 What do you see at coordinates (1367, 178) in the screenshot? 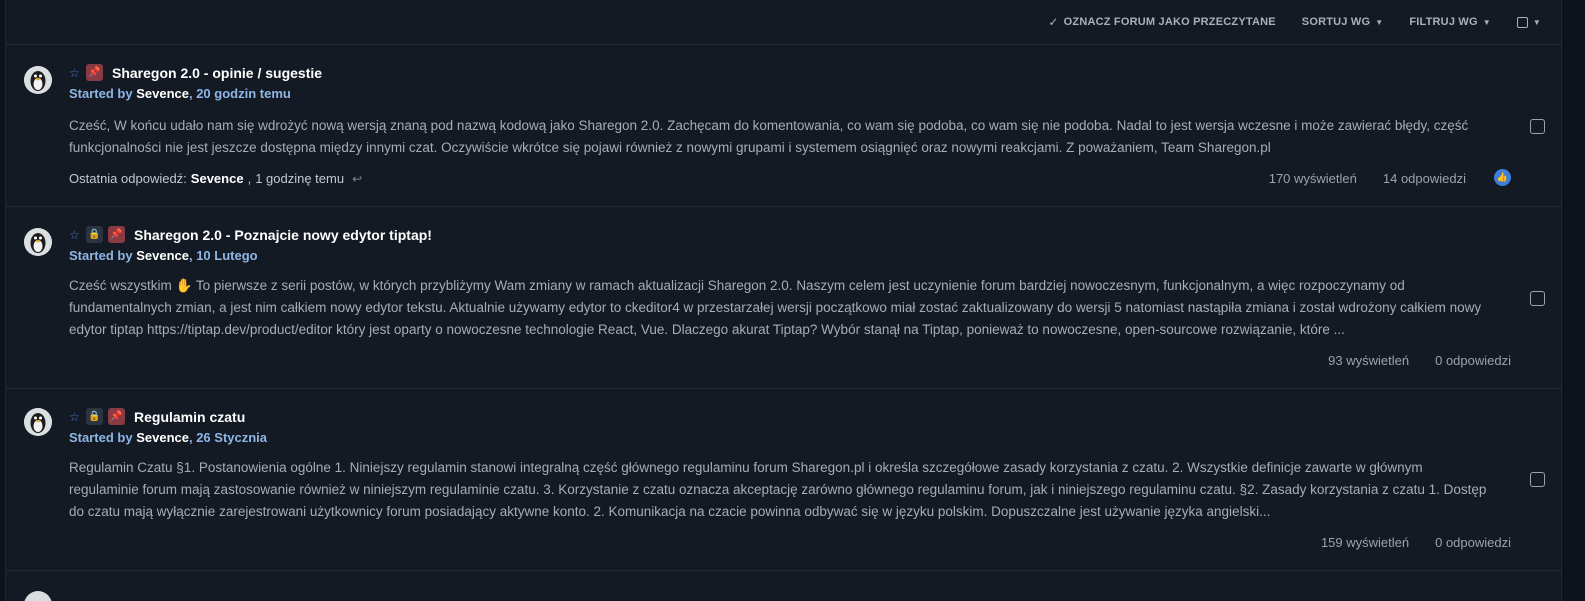
I see `topic-stats: 170 wyświetleń 14 odpowiedzi` at bounding box center [1367, 178].